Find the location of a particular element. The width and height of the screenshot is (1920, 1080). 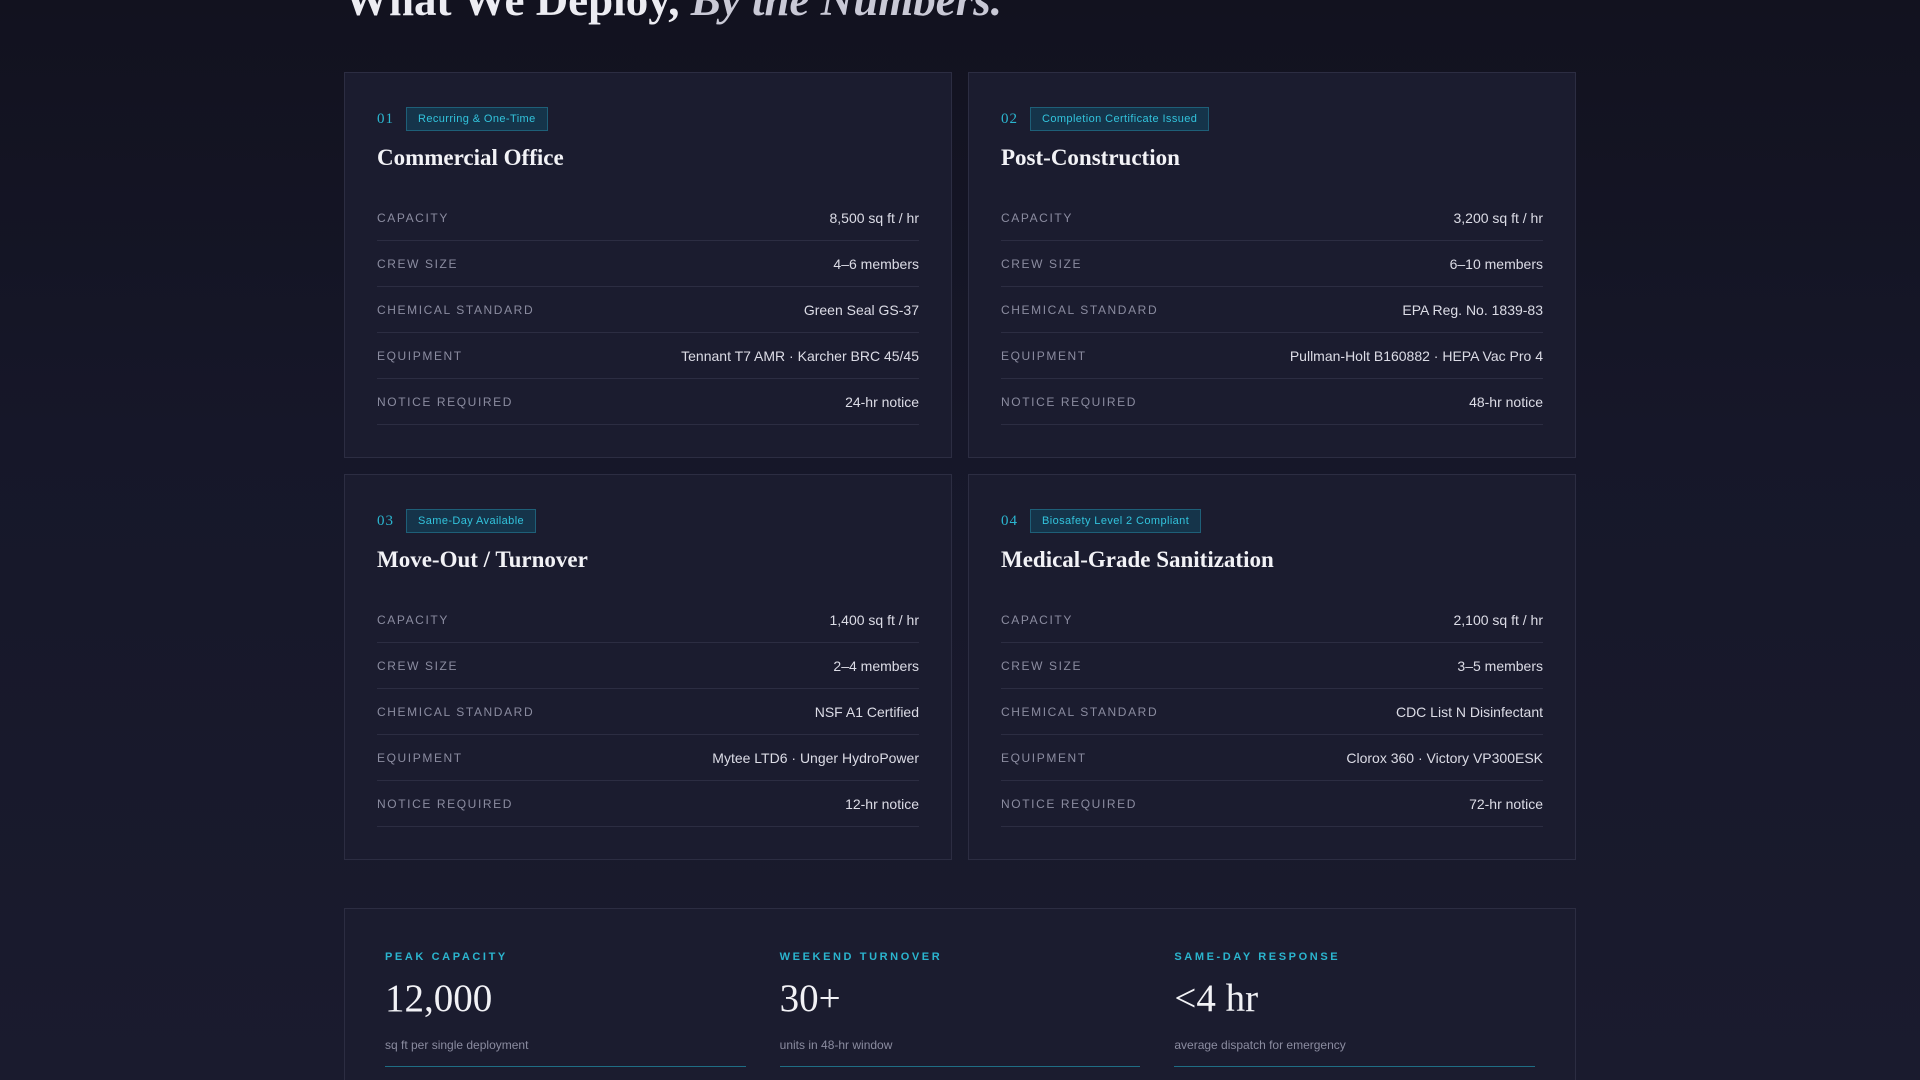

spec-value: 2–4 members is located at coordinates (876, 665).